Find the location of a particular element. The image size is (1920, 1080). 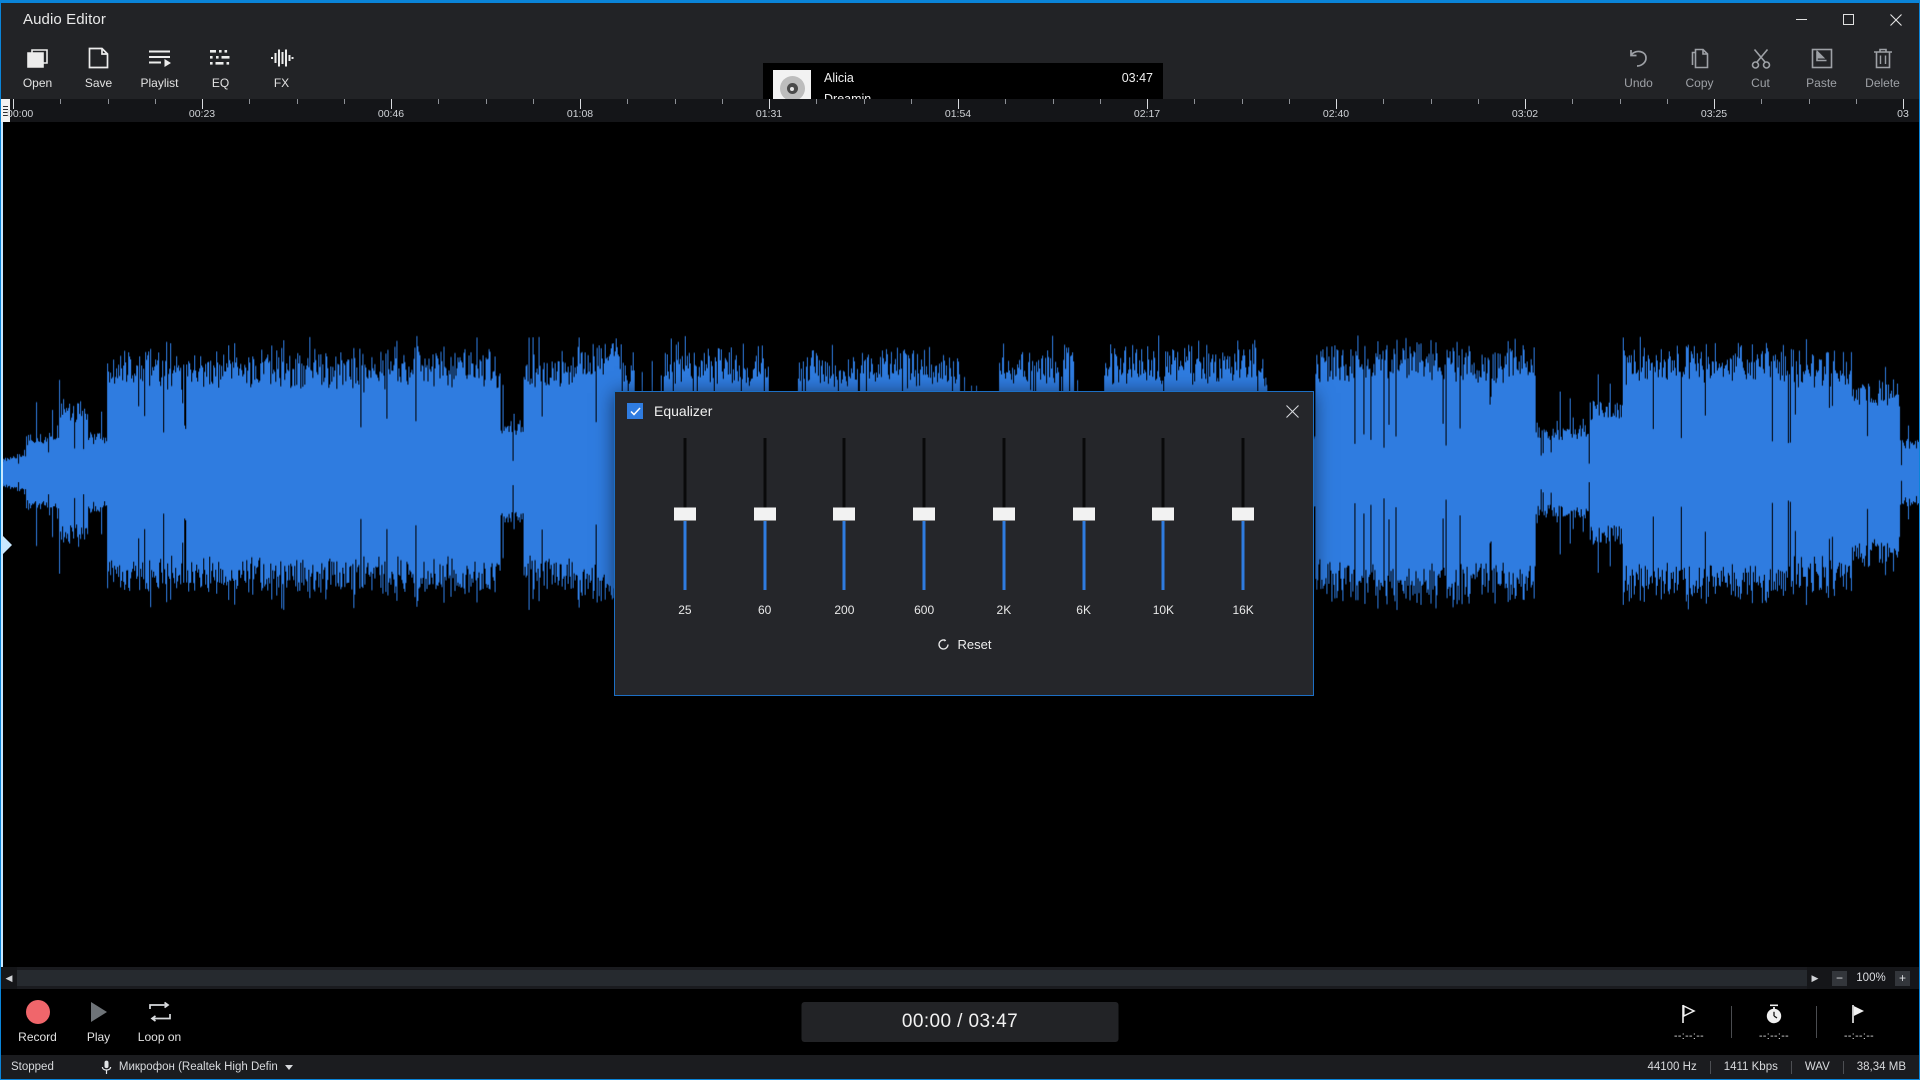

playback-state: Stopped is located at coordinates (32, 1067).